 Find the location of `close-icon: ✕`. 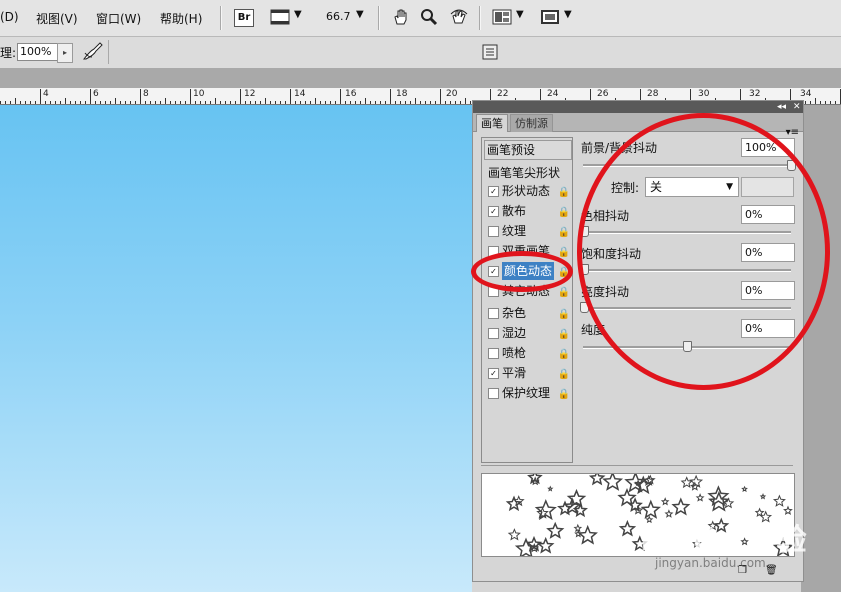

close-icon: ✕ is located at coordinates (797, 107).